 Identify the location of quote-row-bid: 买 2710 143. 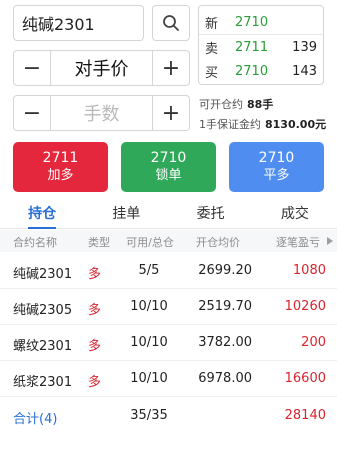
(261, 71).